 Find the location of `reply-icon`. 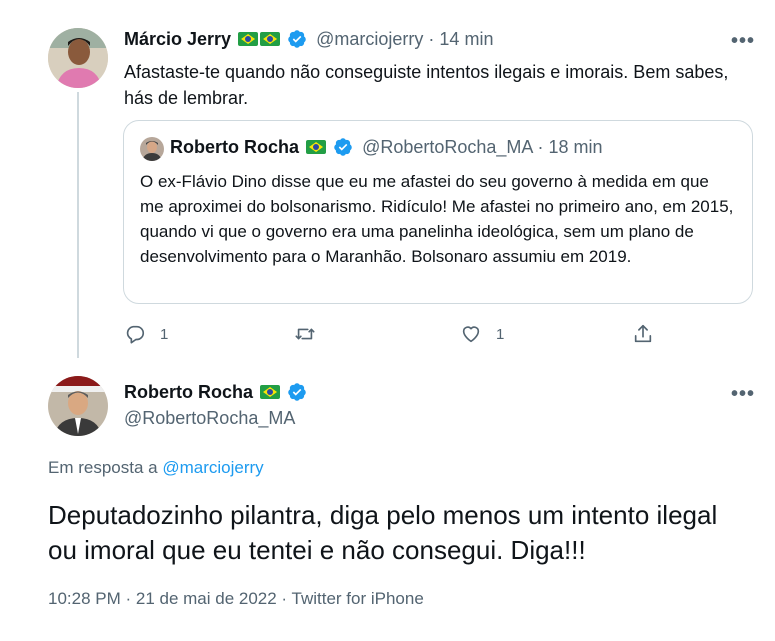

reply-icon is located at coordinates (135, 334).